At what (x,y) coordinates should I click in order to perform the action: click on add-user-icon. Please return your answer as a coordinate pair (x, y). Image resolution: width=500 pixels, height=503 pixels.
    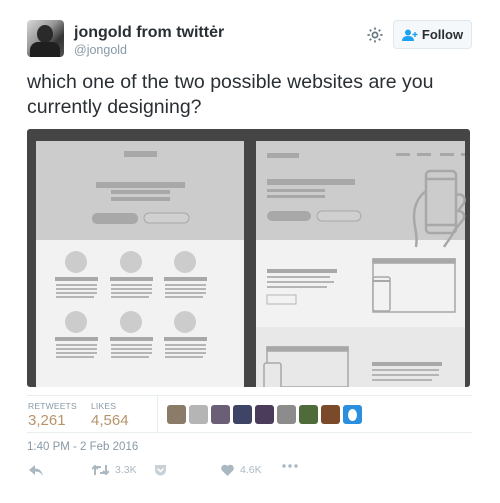
    Looking at the image, I should click on (409, 35).